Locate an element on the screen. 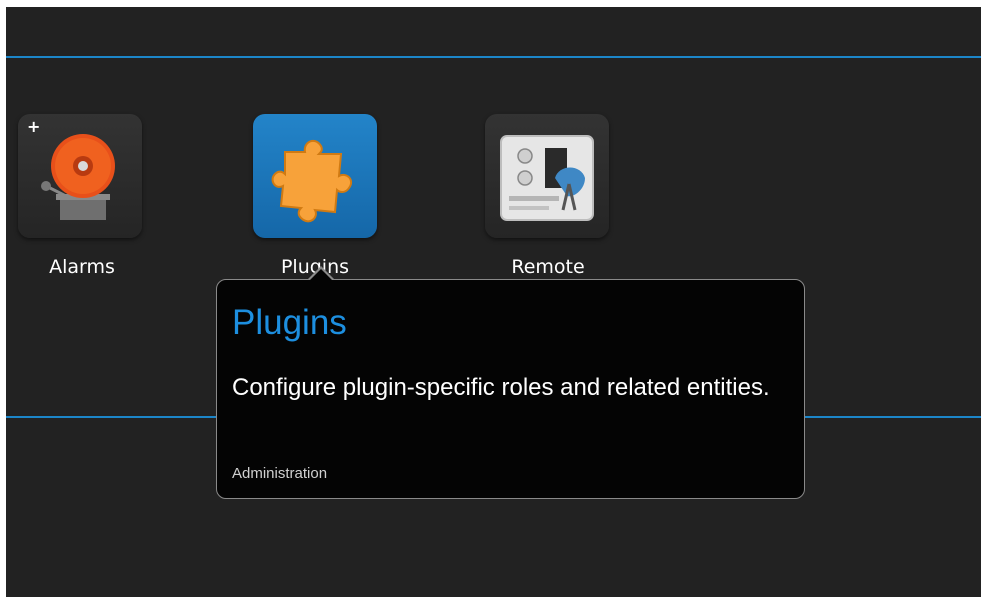 This screenshot has width=981, height=597. alarms-tile: + is located at coordinates (80, 176).